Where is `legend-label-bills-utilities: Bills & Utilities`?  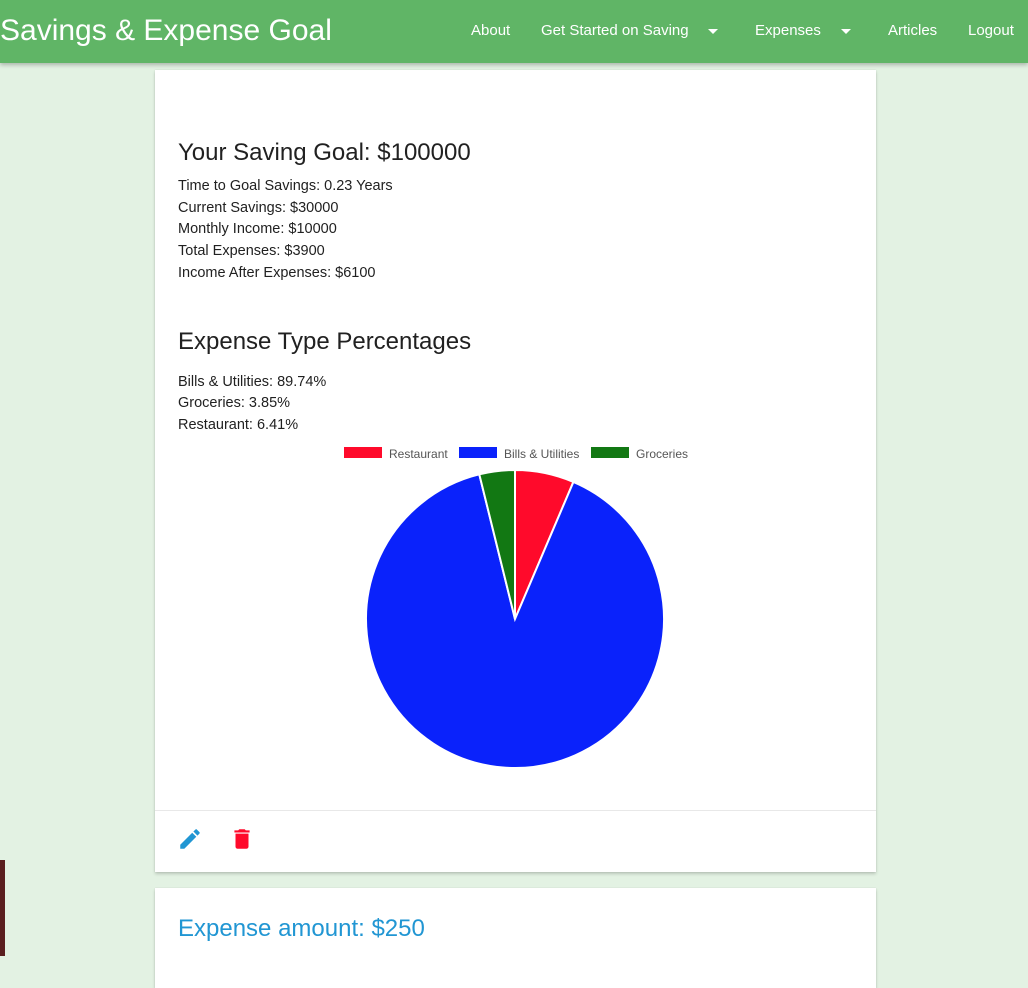
legend-label-bills-utilities: Bills & Utilities is located at coordinates (541, 454).